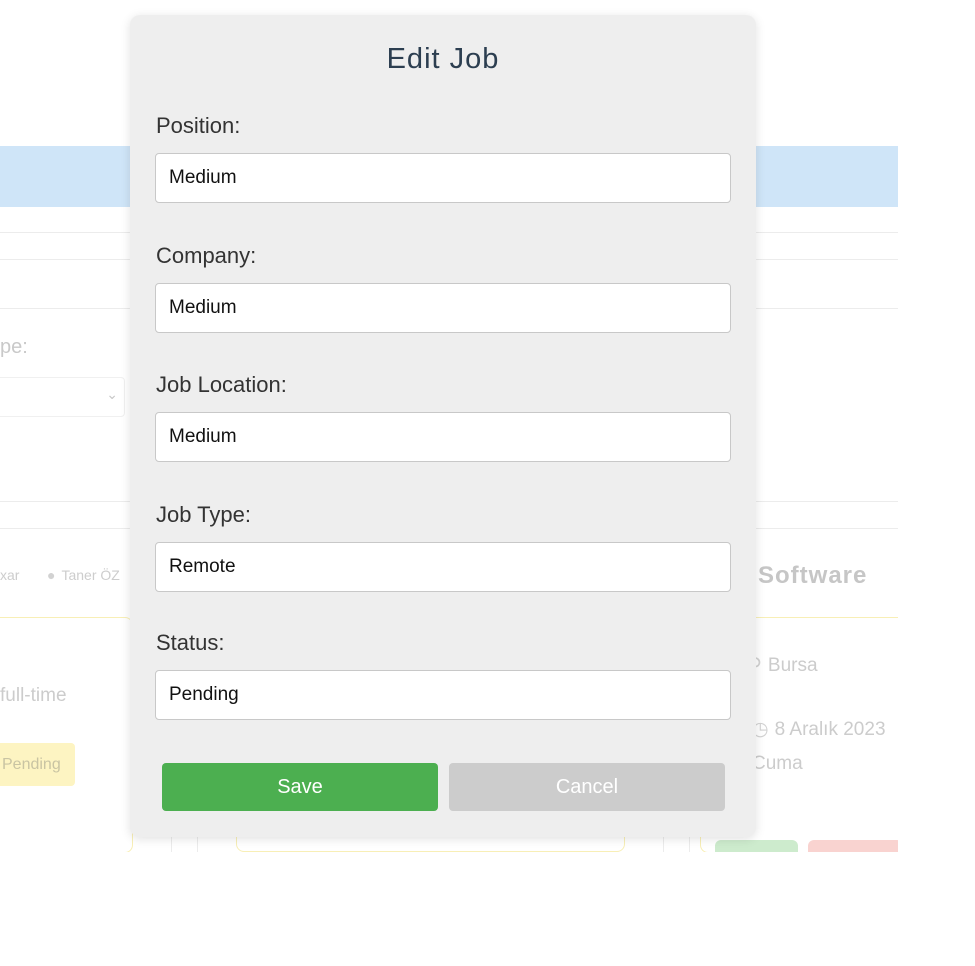 The height and width of the screenshot is (966, 975). What do you see at coordinates (90, 575) in the screenshot?
I see `author-name: Taner ÖZ` at bounding box center [90, 575].